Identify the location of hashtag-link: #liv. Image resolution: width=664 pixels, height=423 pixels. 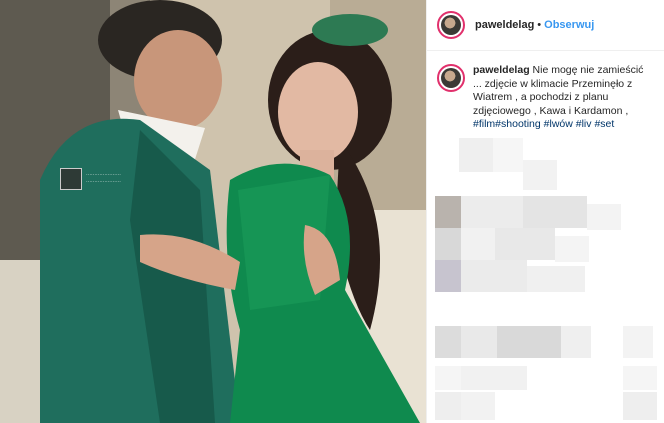
(584, 124).